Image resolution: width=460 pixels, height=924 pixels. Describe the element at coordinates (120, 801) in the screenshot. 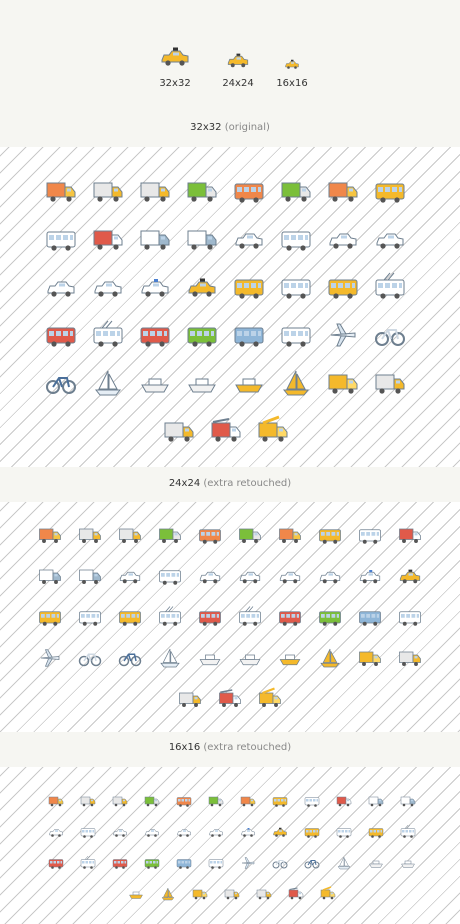

I see `tow-truck-icon` at that location.